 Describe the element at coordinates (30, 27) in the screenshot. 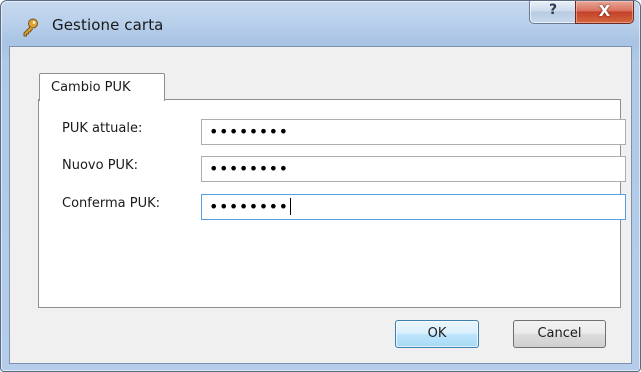

I see `key-icon` at that location.